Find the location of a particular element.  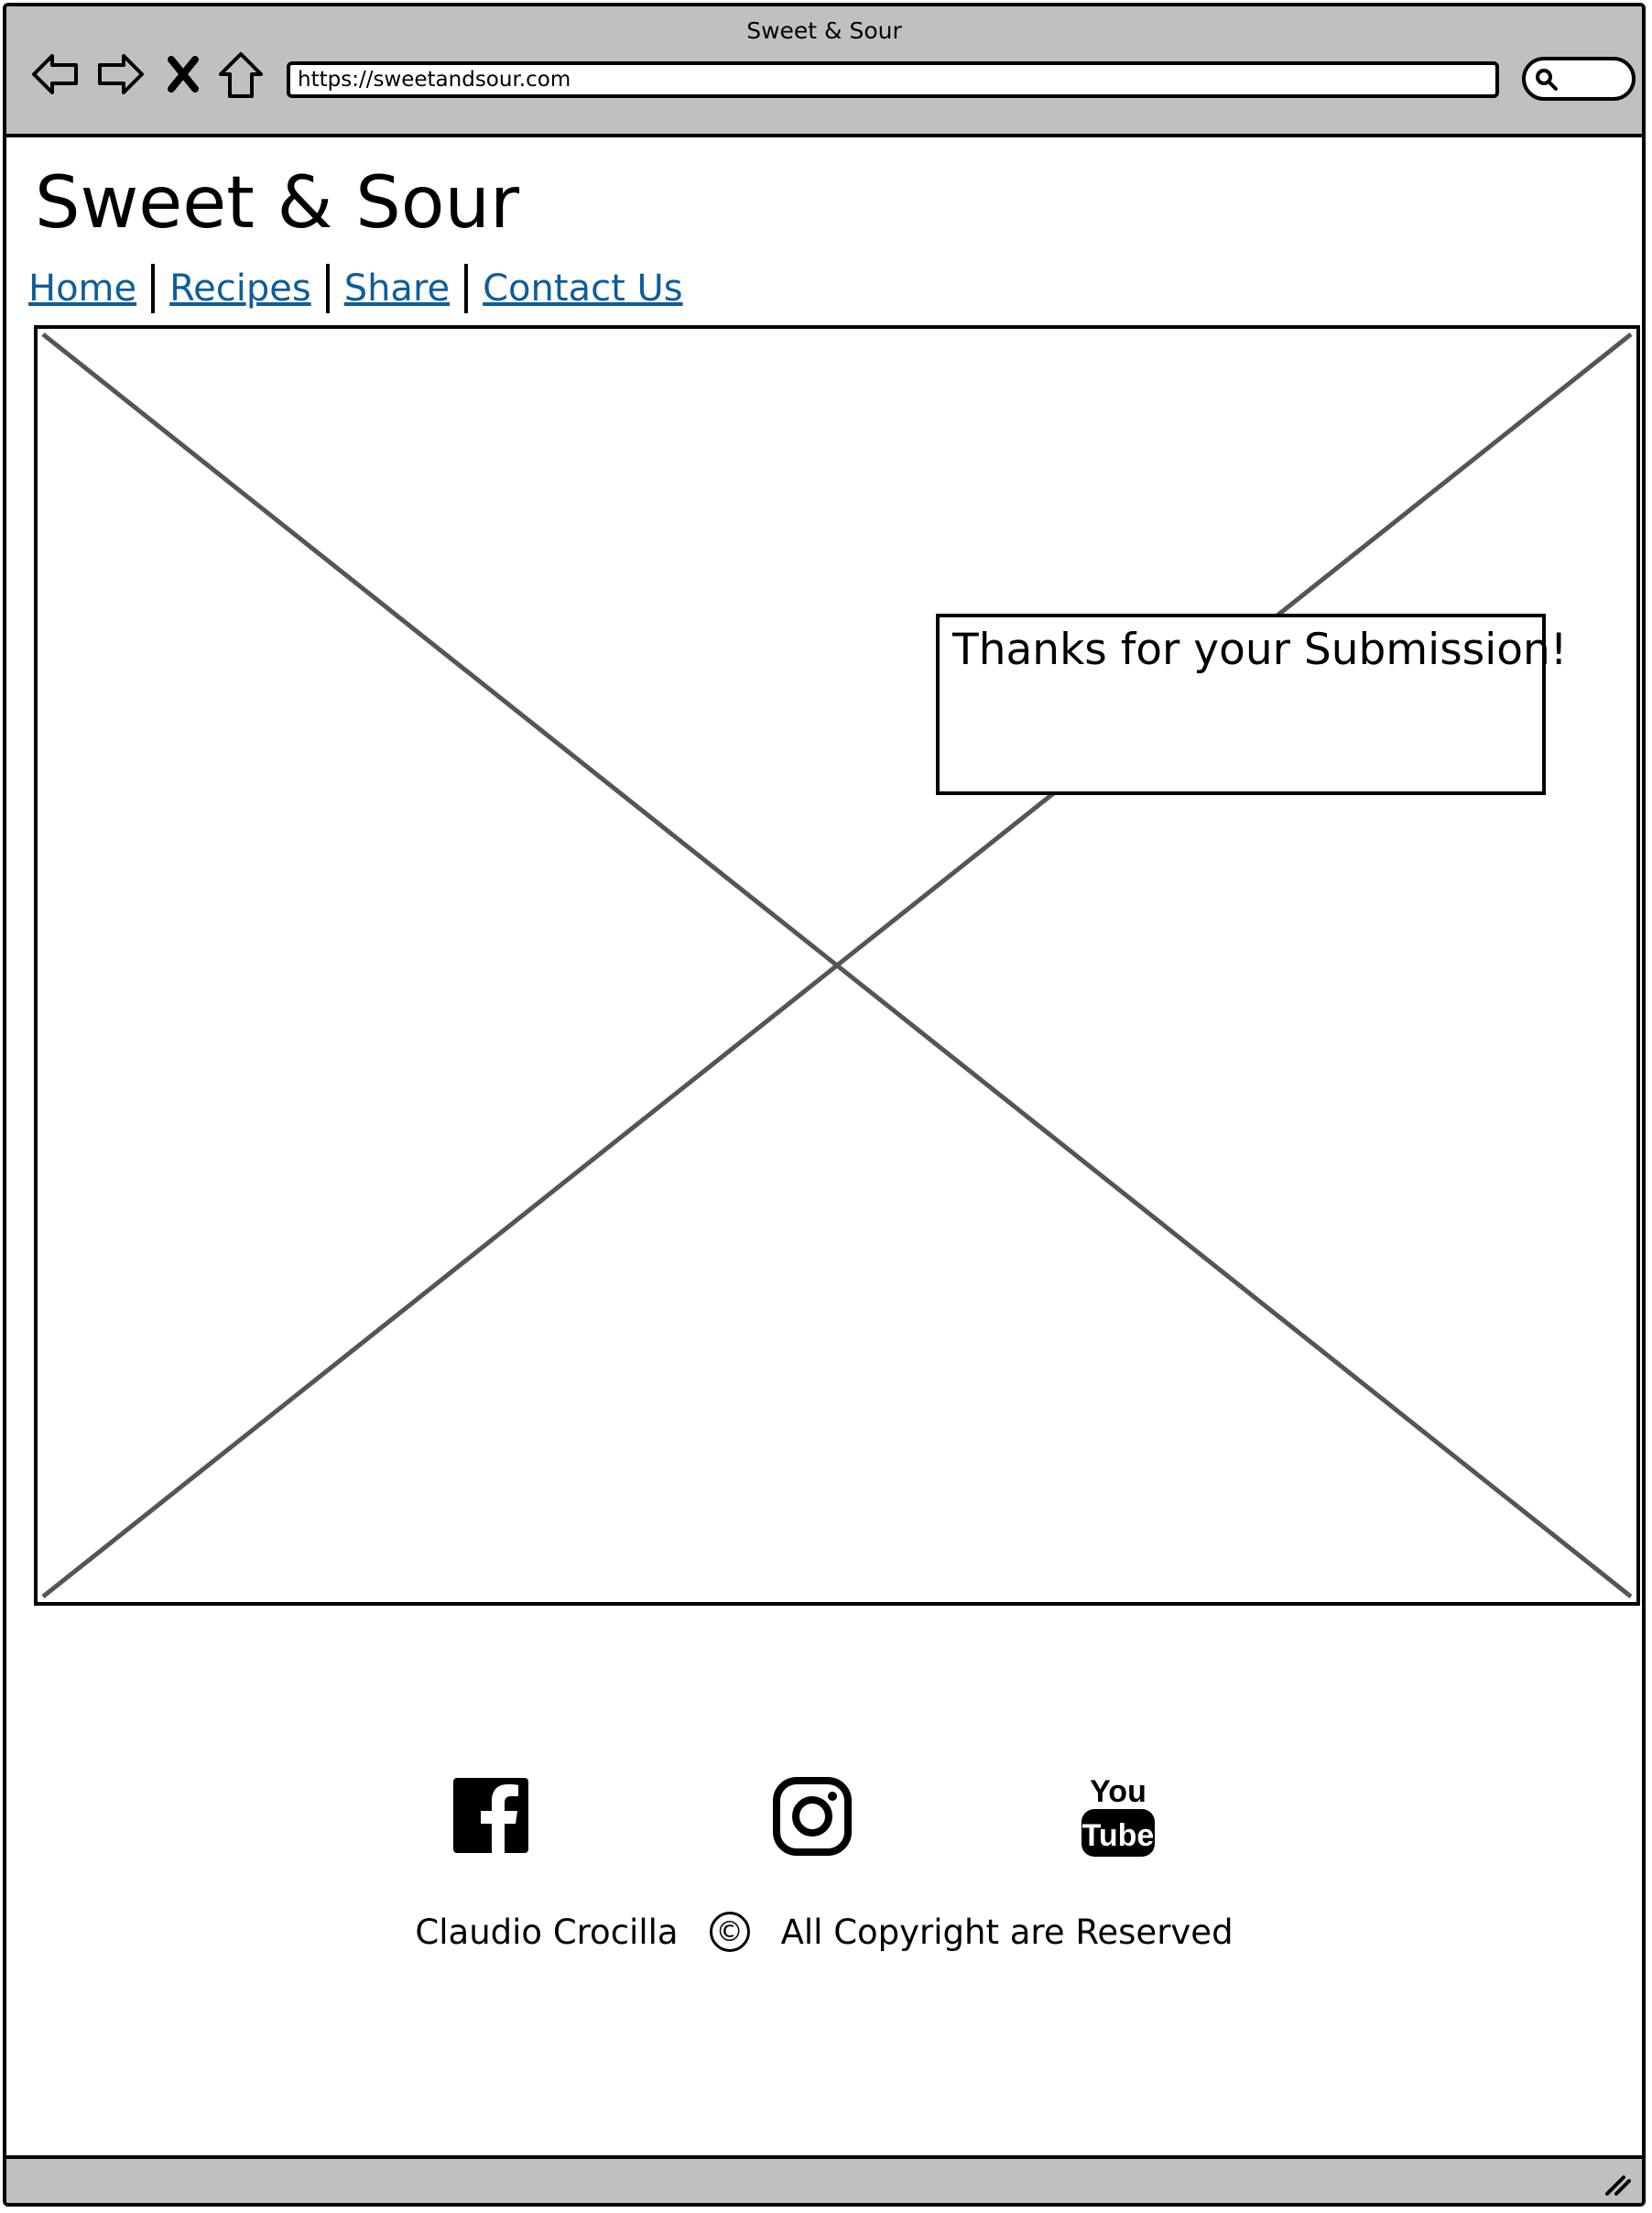

svg-text: You is located at coordinates (1118, 1791).